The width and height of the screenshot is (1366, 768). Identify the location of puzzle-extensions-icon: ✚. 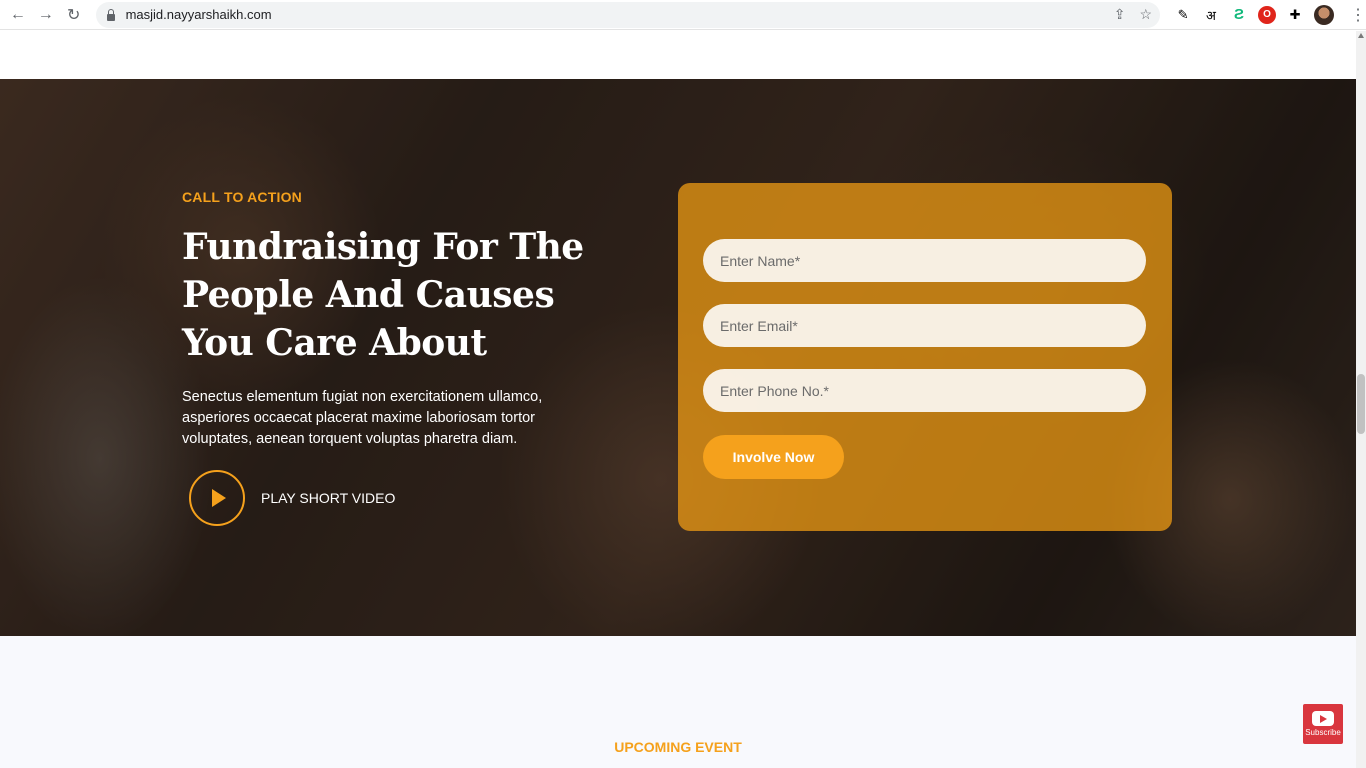
(1295, 15).